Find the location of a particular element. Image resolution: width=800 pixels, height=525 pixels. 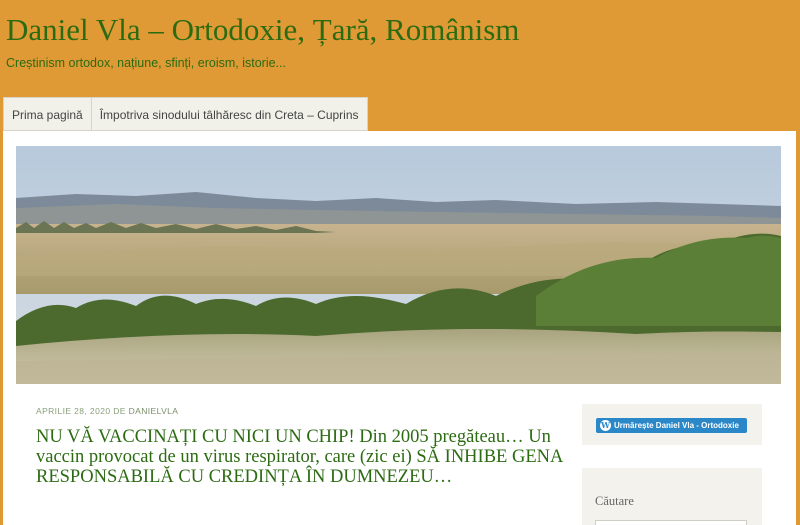

post-by: DE is located at coordinates (119, 411).